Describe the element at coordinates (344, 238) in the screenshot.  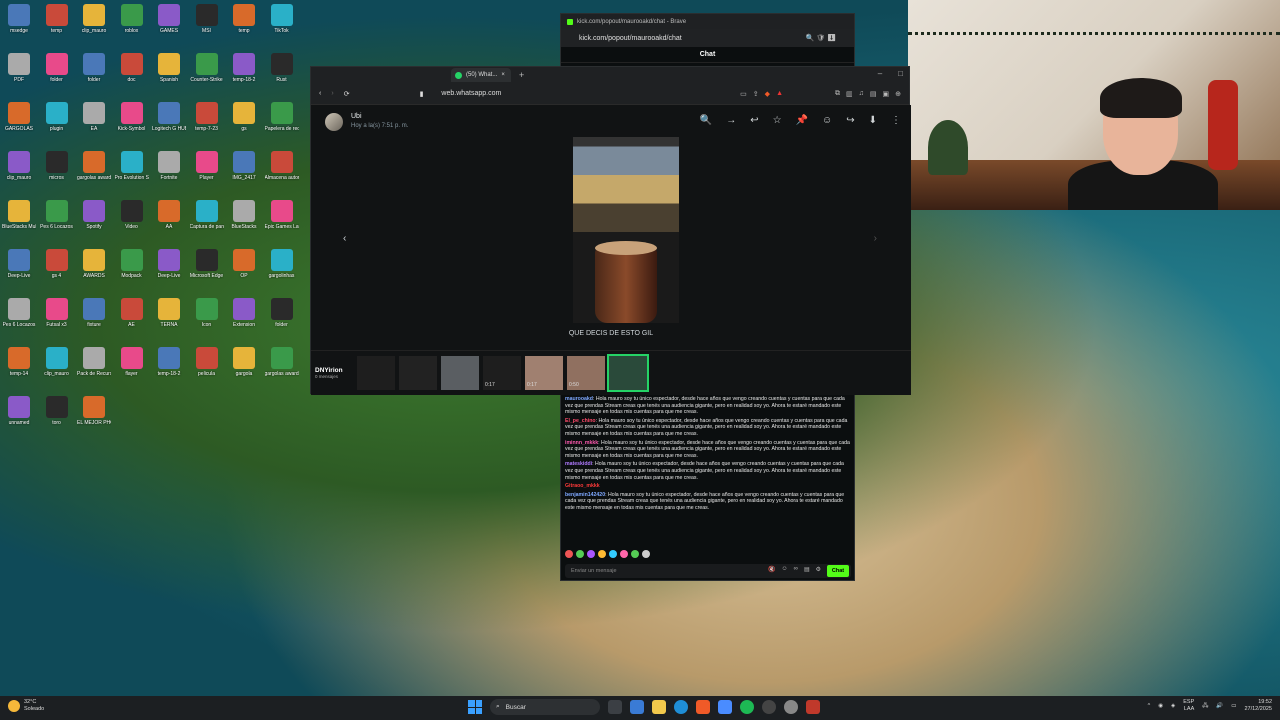
I see `previous-media-button: ‹` at that location.